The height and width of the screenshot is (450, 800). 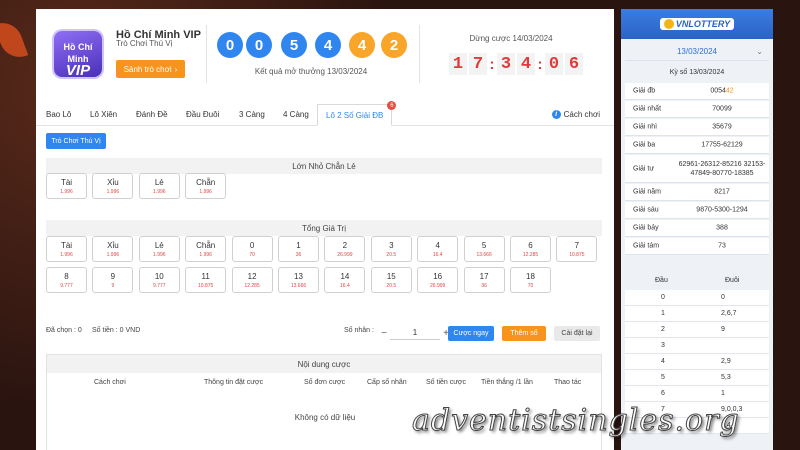 I want to click on head-tail-header: Đầu Đuôi, so click(x=697, y=281).